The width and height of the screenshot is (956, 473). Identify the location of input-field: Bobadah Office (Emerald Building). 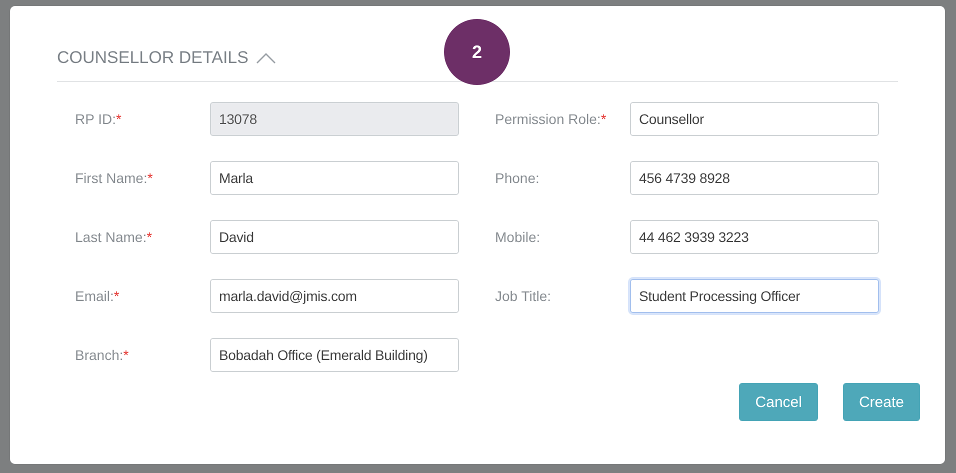
(334, 355).